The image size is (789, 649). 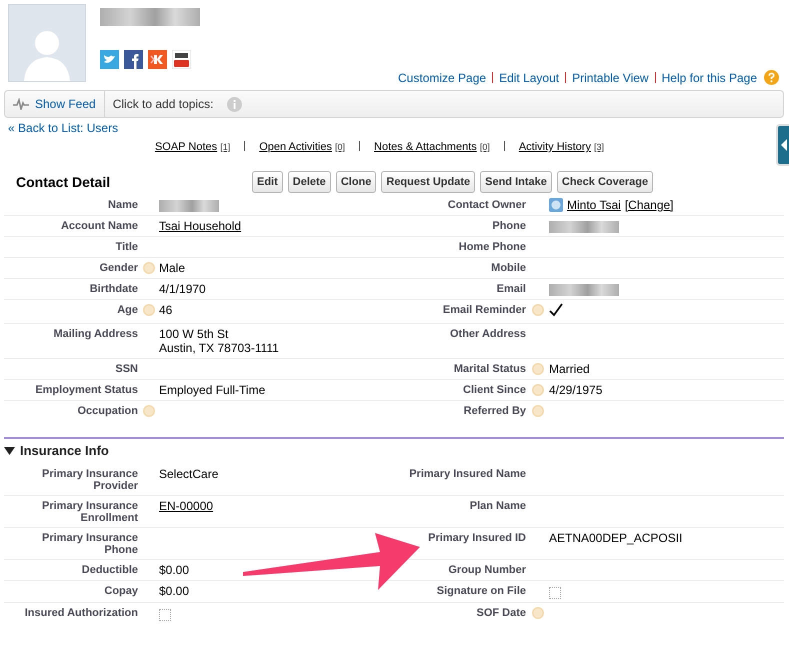 I want to click on field-label: Primary Insurance Provider, so click(x=89, y=480).